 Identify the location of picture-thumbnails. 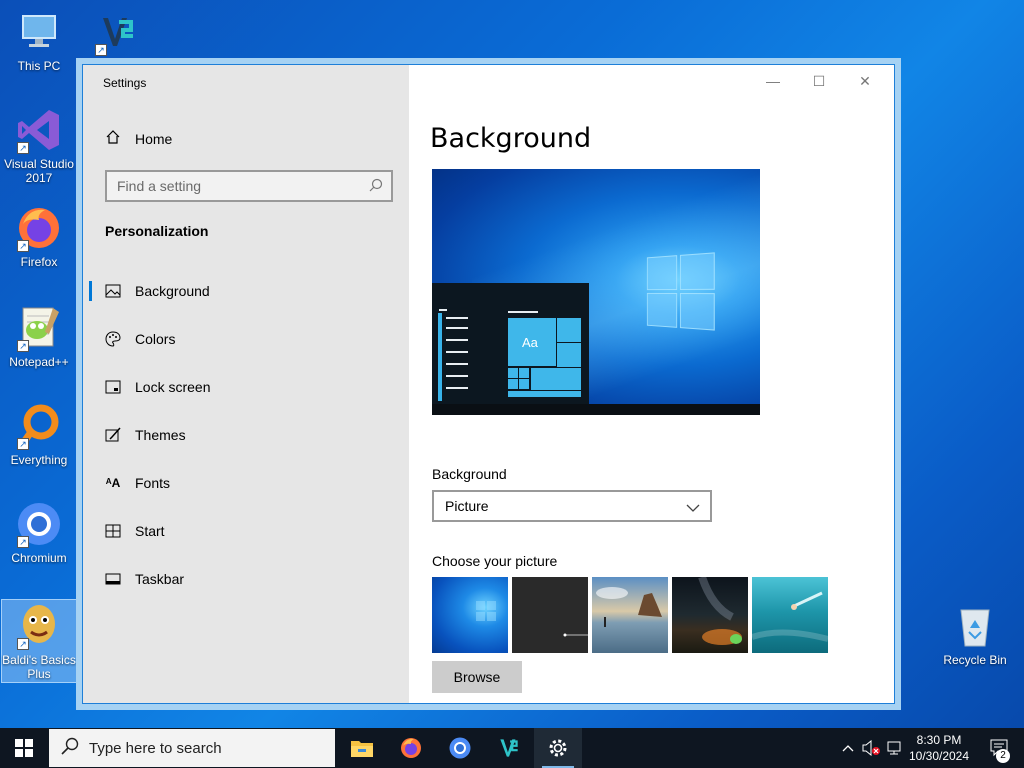
(630, 615).